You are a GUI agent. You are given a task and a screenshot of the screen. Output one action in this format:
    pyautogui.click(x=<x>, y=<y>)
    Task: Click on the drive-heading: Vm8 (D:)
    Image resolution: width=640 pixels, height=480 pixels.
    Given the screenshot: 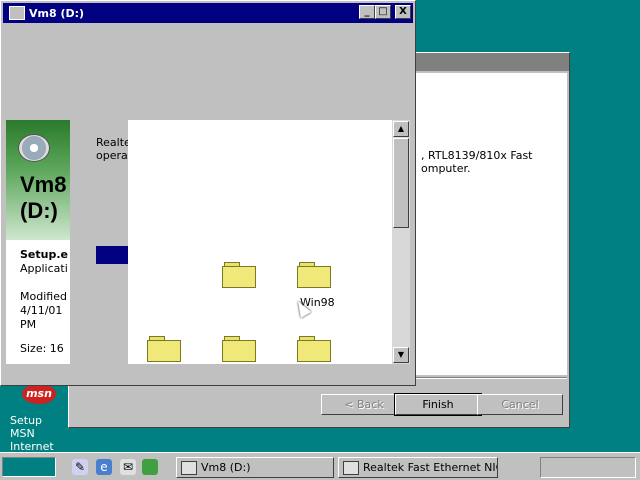 What is the action you would take?
    pyautogui.click(x=43, y=197)
    